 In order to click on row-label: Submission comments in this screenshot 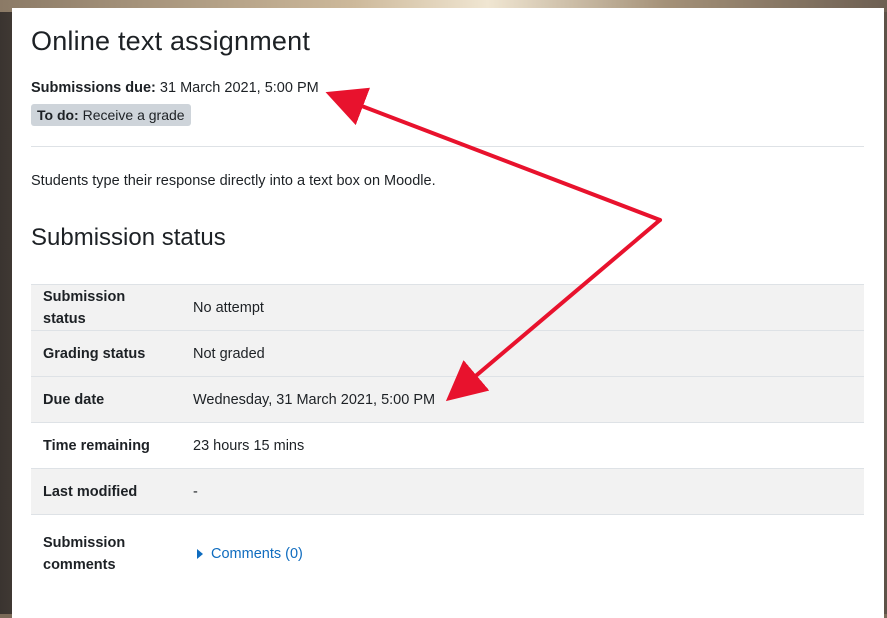, I will do `click(84, 554)`.